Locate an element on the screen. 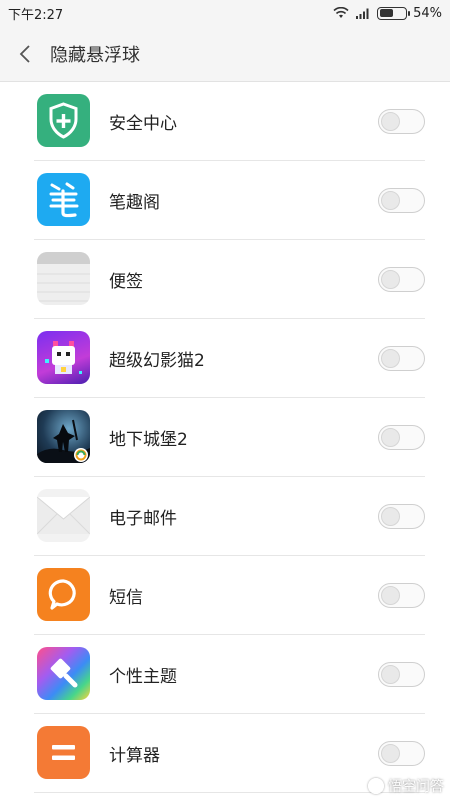  app-name: 短信 is located at coordinates (126, 598).